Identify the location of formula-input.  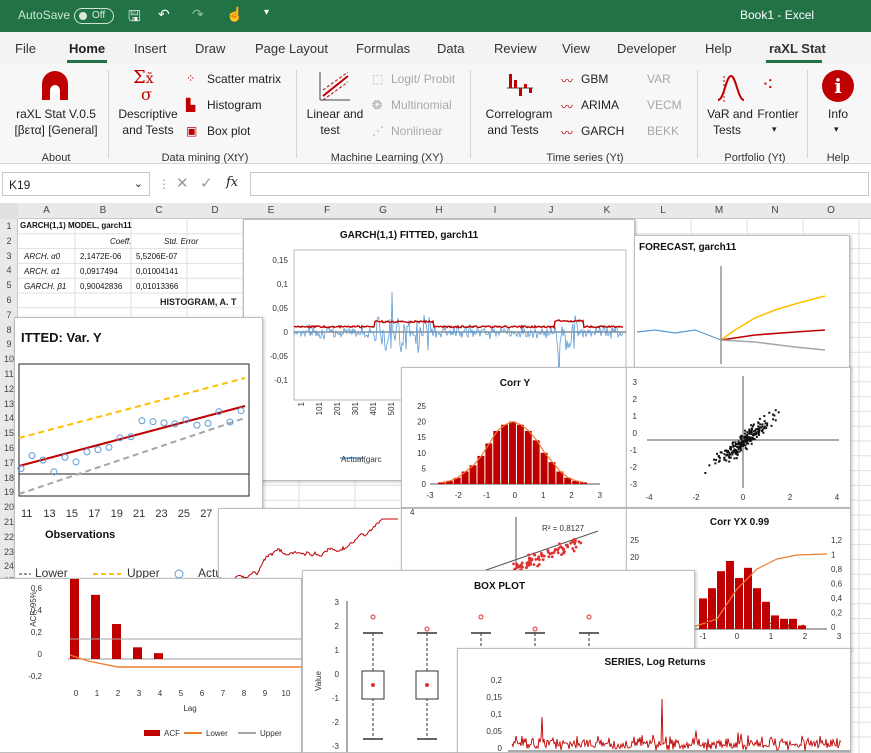
(559, 184).